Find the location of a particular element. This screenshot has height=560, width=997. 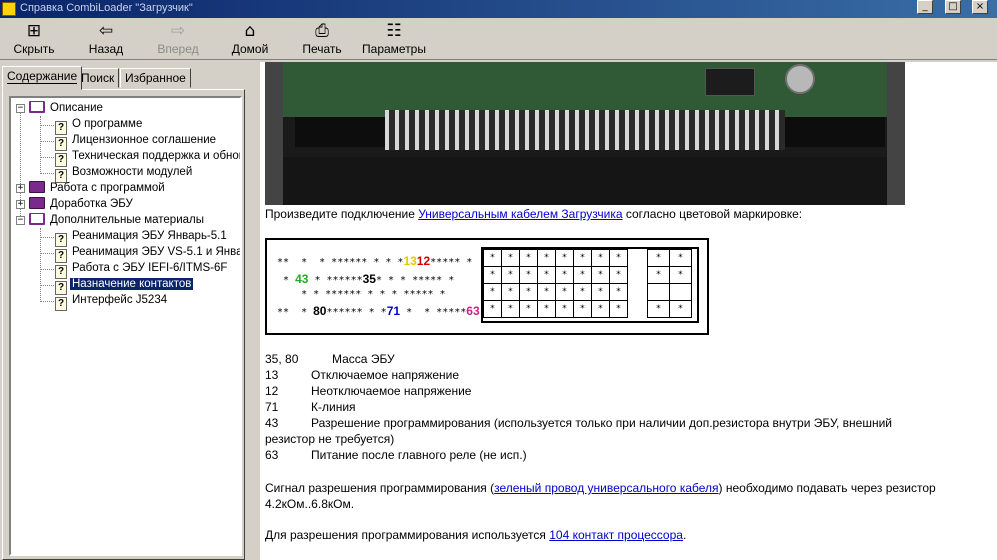

tree-topic-j5234: ? Интерфейс J5234 is located at coordinates (112, 301).